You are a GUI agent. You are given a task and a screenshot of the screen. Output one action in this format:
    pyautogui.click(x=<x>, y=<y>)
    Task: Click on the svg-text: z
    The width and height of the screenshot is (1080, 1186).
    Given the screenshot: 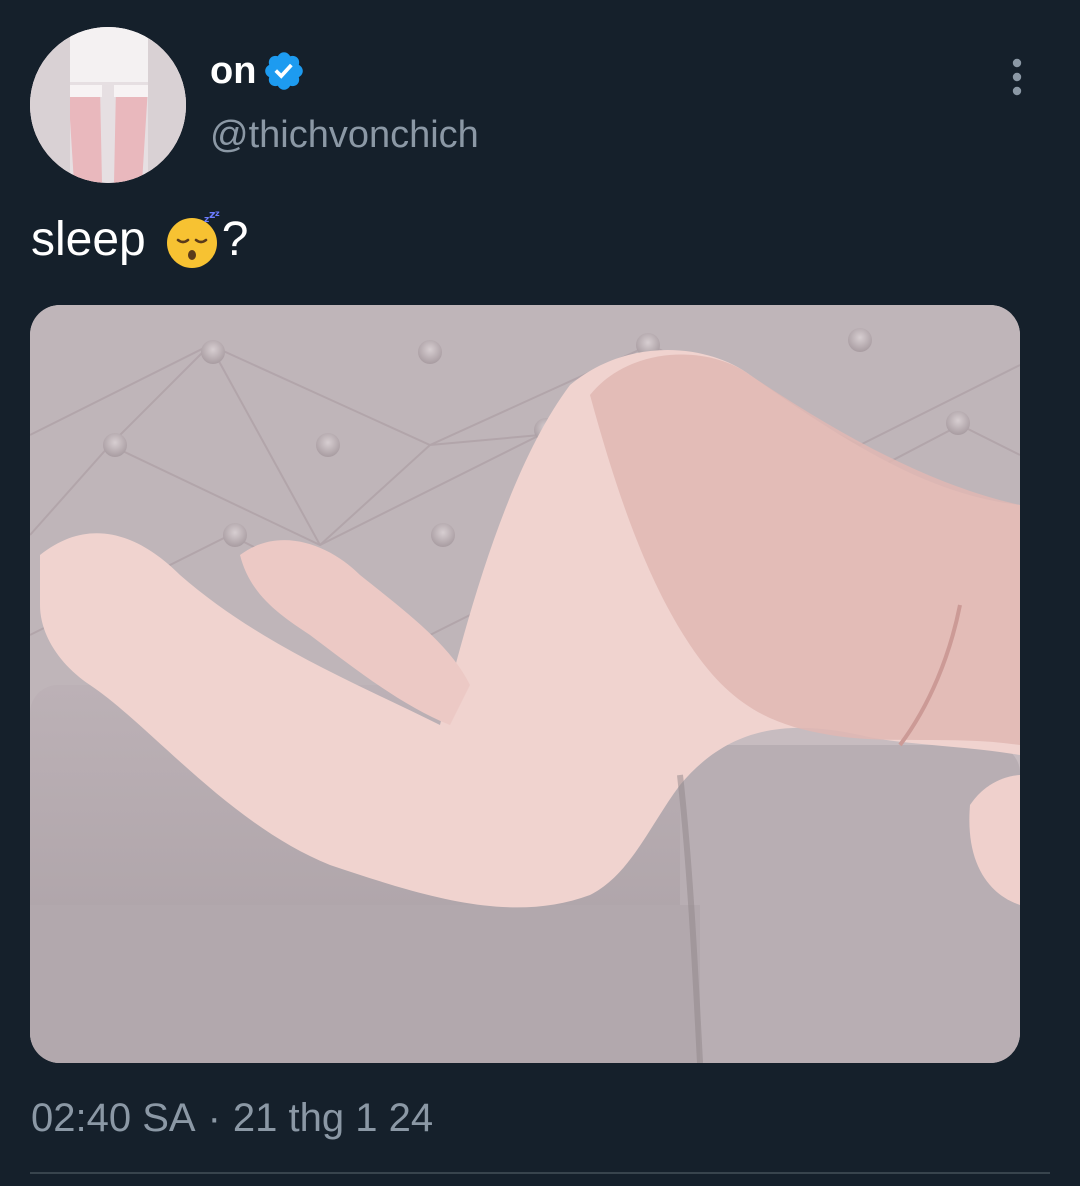 What is the action you would take?
    pyautogui.click(x=217, y=214)
    